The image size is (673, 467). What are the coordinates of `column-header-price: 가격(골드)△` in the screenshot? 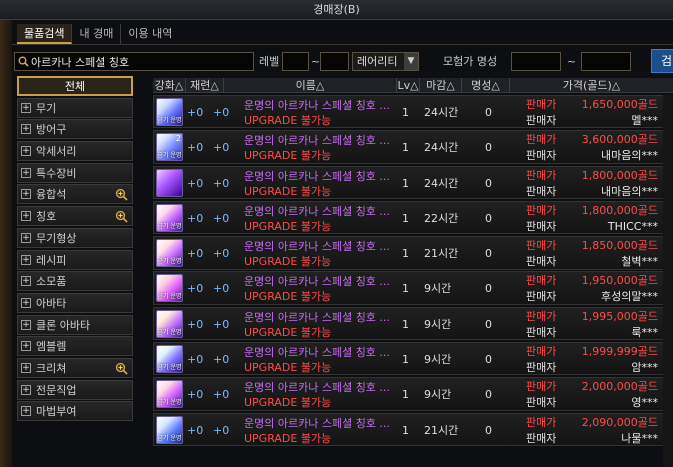 It's located at (591, 85).